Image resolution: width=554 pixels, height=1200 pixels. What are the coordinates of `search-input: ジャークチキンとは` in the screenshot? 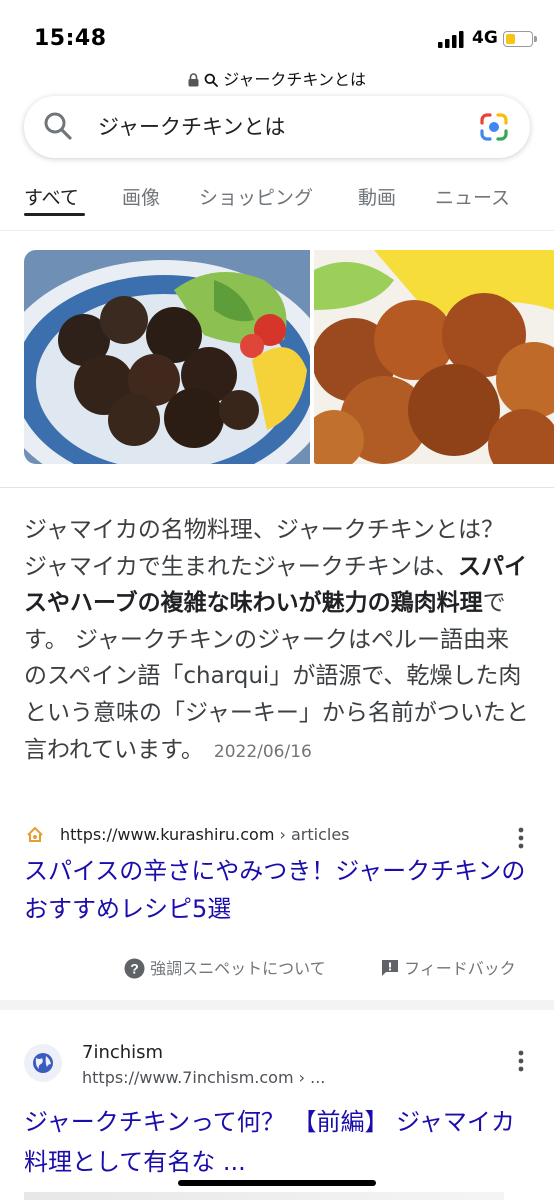 It's located at (191, 126).